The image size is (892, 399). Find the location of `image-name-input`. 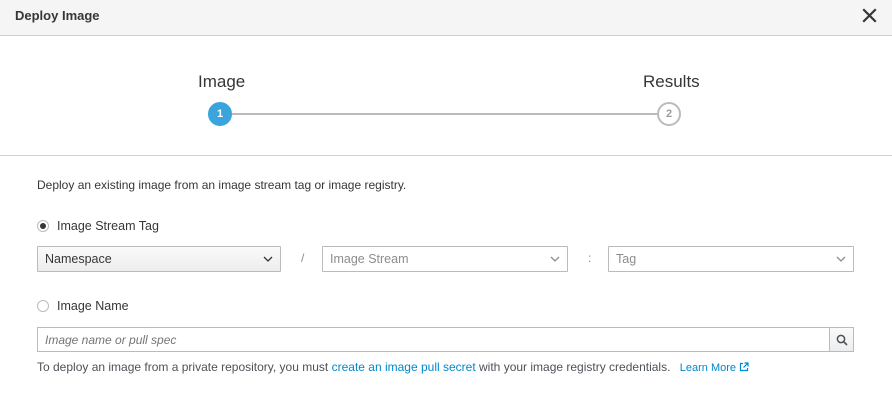

image-name-input is located at coordinates (433, 339).